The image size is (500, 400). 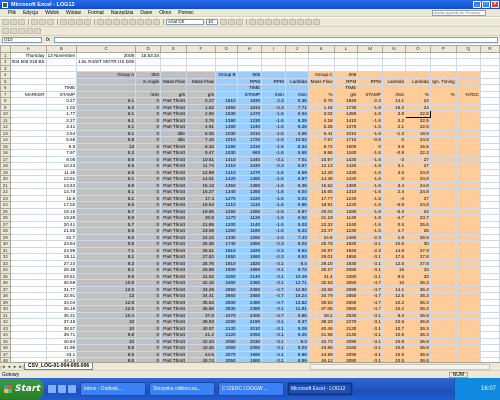 What do you see at coordinates (268, 22) in the screenshot?
I see `align-right-icon` at bounding box center [268, 22].